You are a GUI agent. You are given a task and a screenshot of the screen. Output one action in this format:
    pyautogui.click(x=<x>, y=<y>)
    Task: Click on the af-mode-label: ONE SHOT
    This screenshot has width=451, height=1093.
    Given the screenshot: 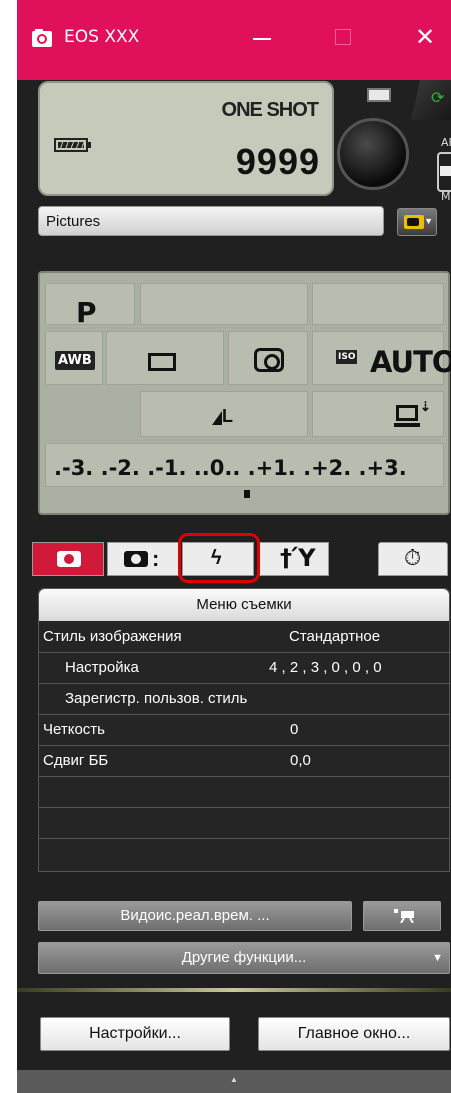 What is the action you would take?
    pyautogui.click(x=270, y=110)
    